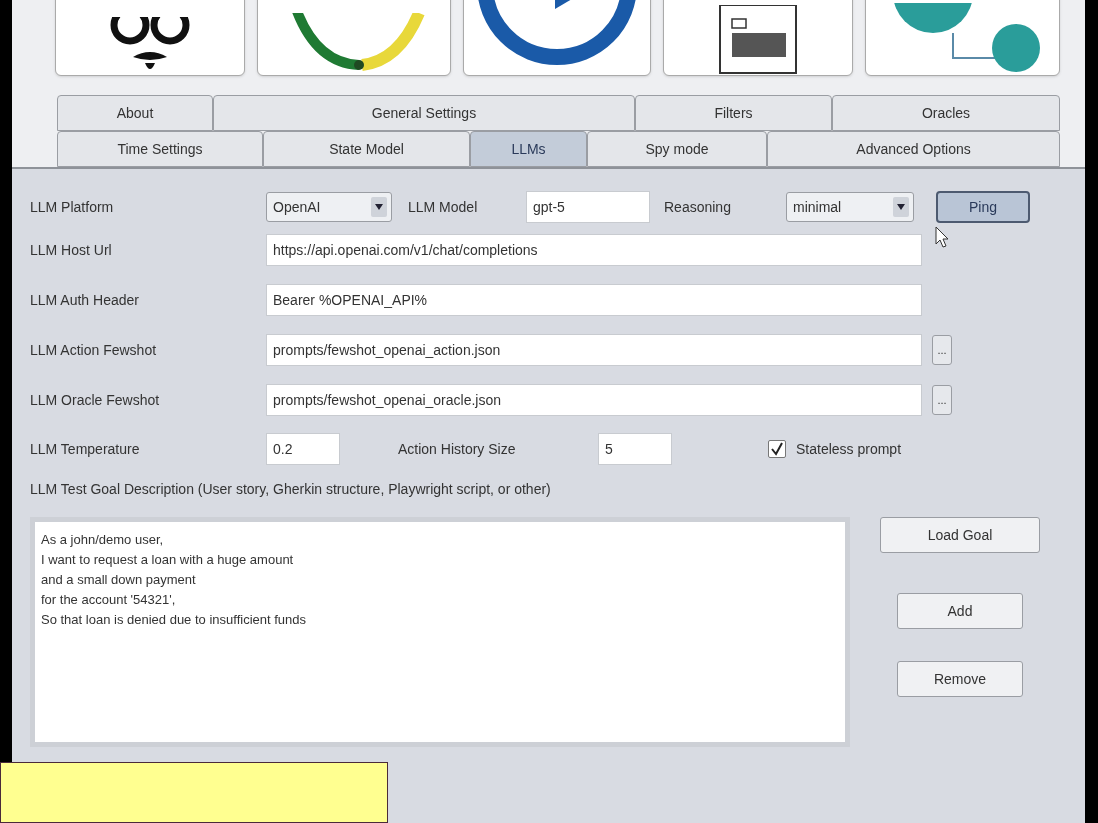 The width and height of the screenshot is (1098, 823). What do you see at coordinates (303, 449) in the screenshot?
I see `text-field: 0.2` at bounding box center [303, 449].